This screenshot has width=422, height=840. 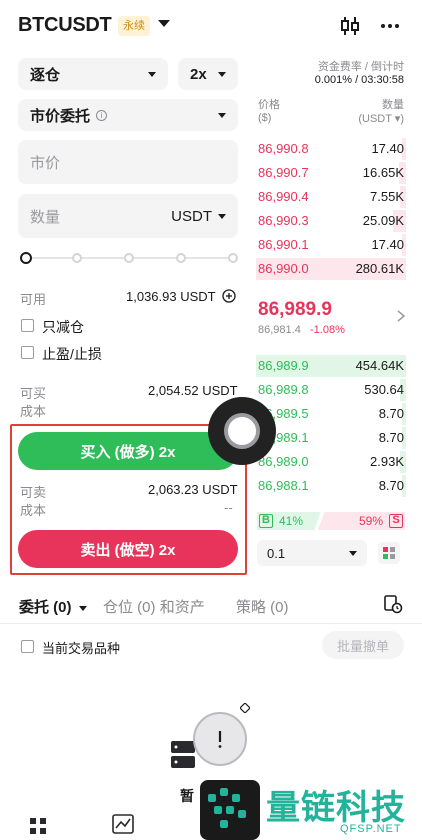 I want to click on tab-positions-label: 仓位 (0), so click(x=129, y=607).